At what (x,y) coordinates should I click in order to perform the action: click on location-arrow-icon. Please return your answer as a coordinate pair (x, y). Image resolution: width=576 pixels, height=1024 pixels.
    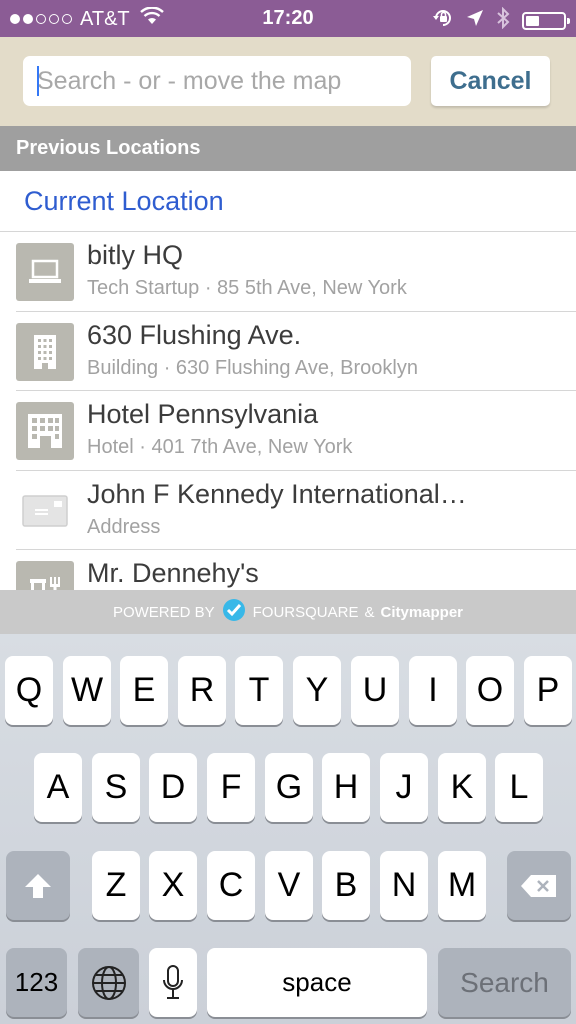
    Looking at the image, I should click on (475, 21).